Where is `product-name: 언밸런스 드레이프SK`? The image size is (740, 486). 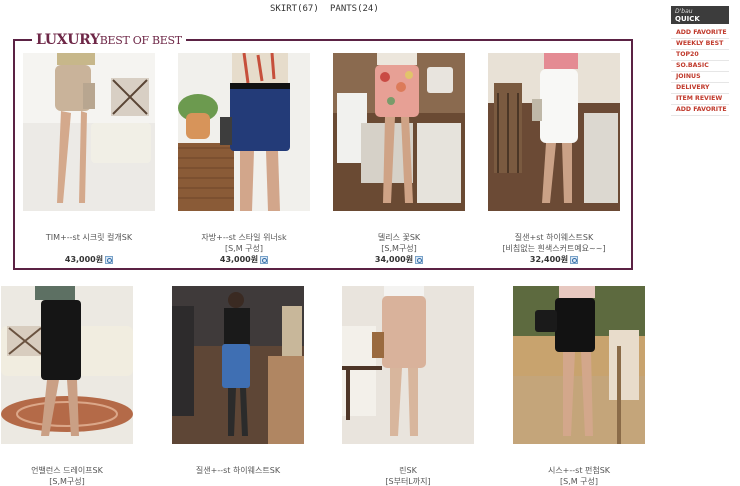 product-name: 언밸런스 드레이프SK is located at coordinates (67, 470).